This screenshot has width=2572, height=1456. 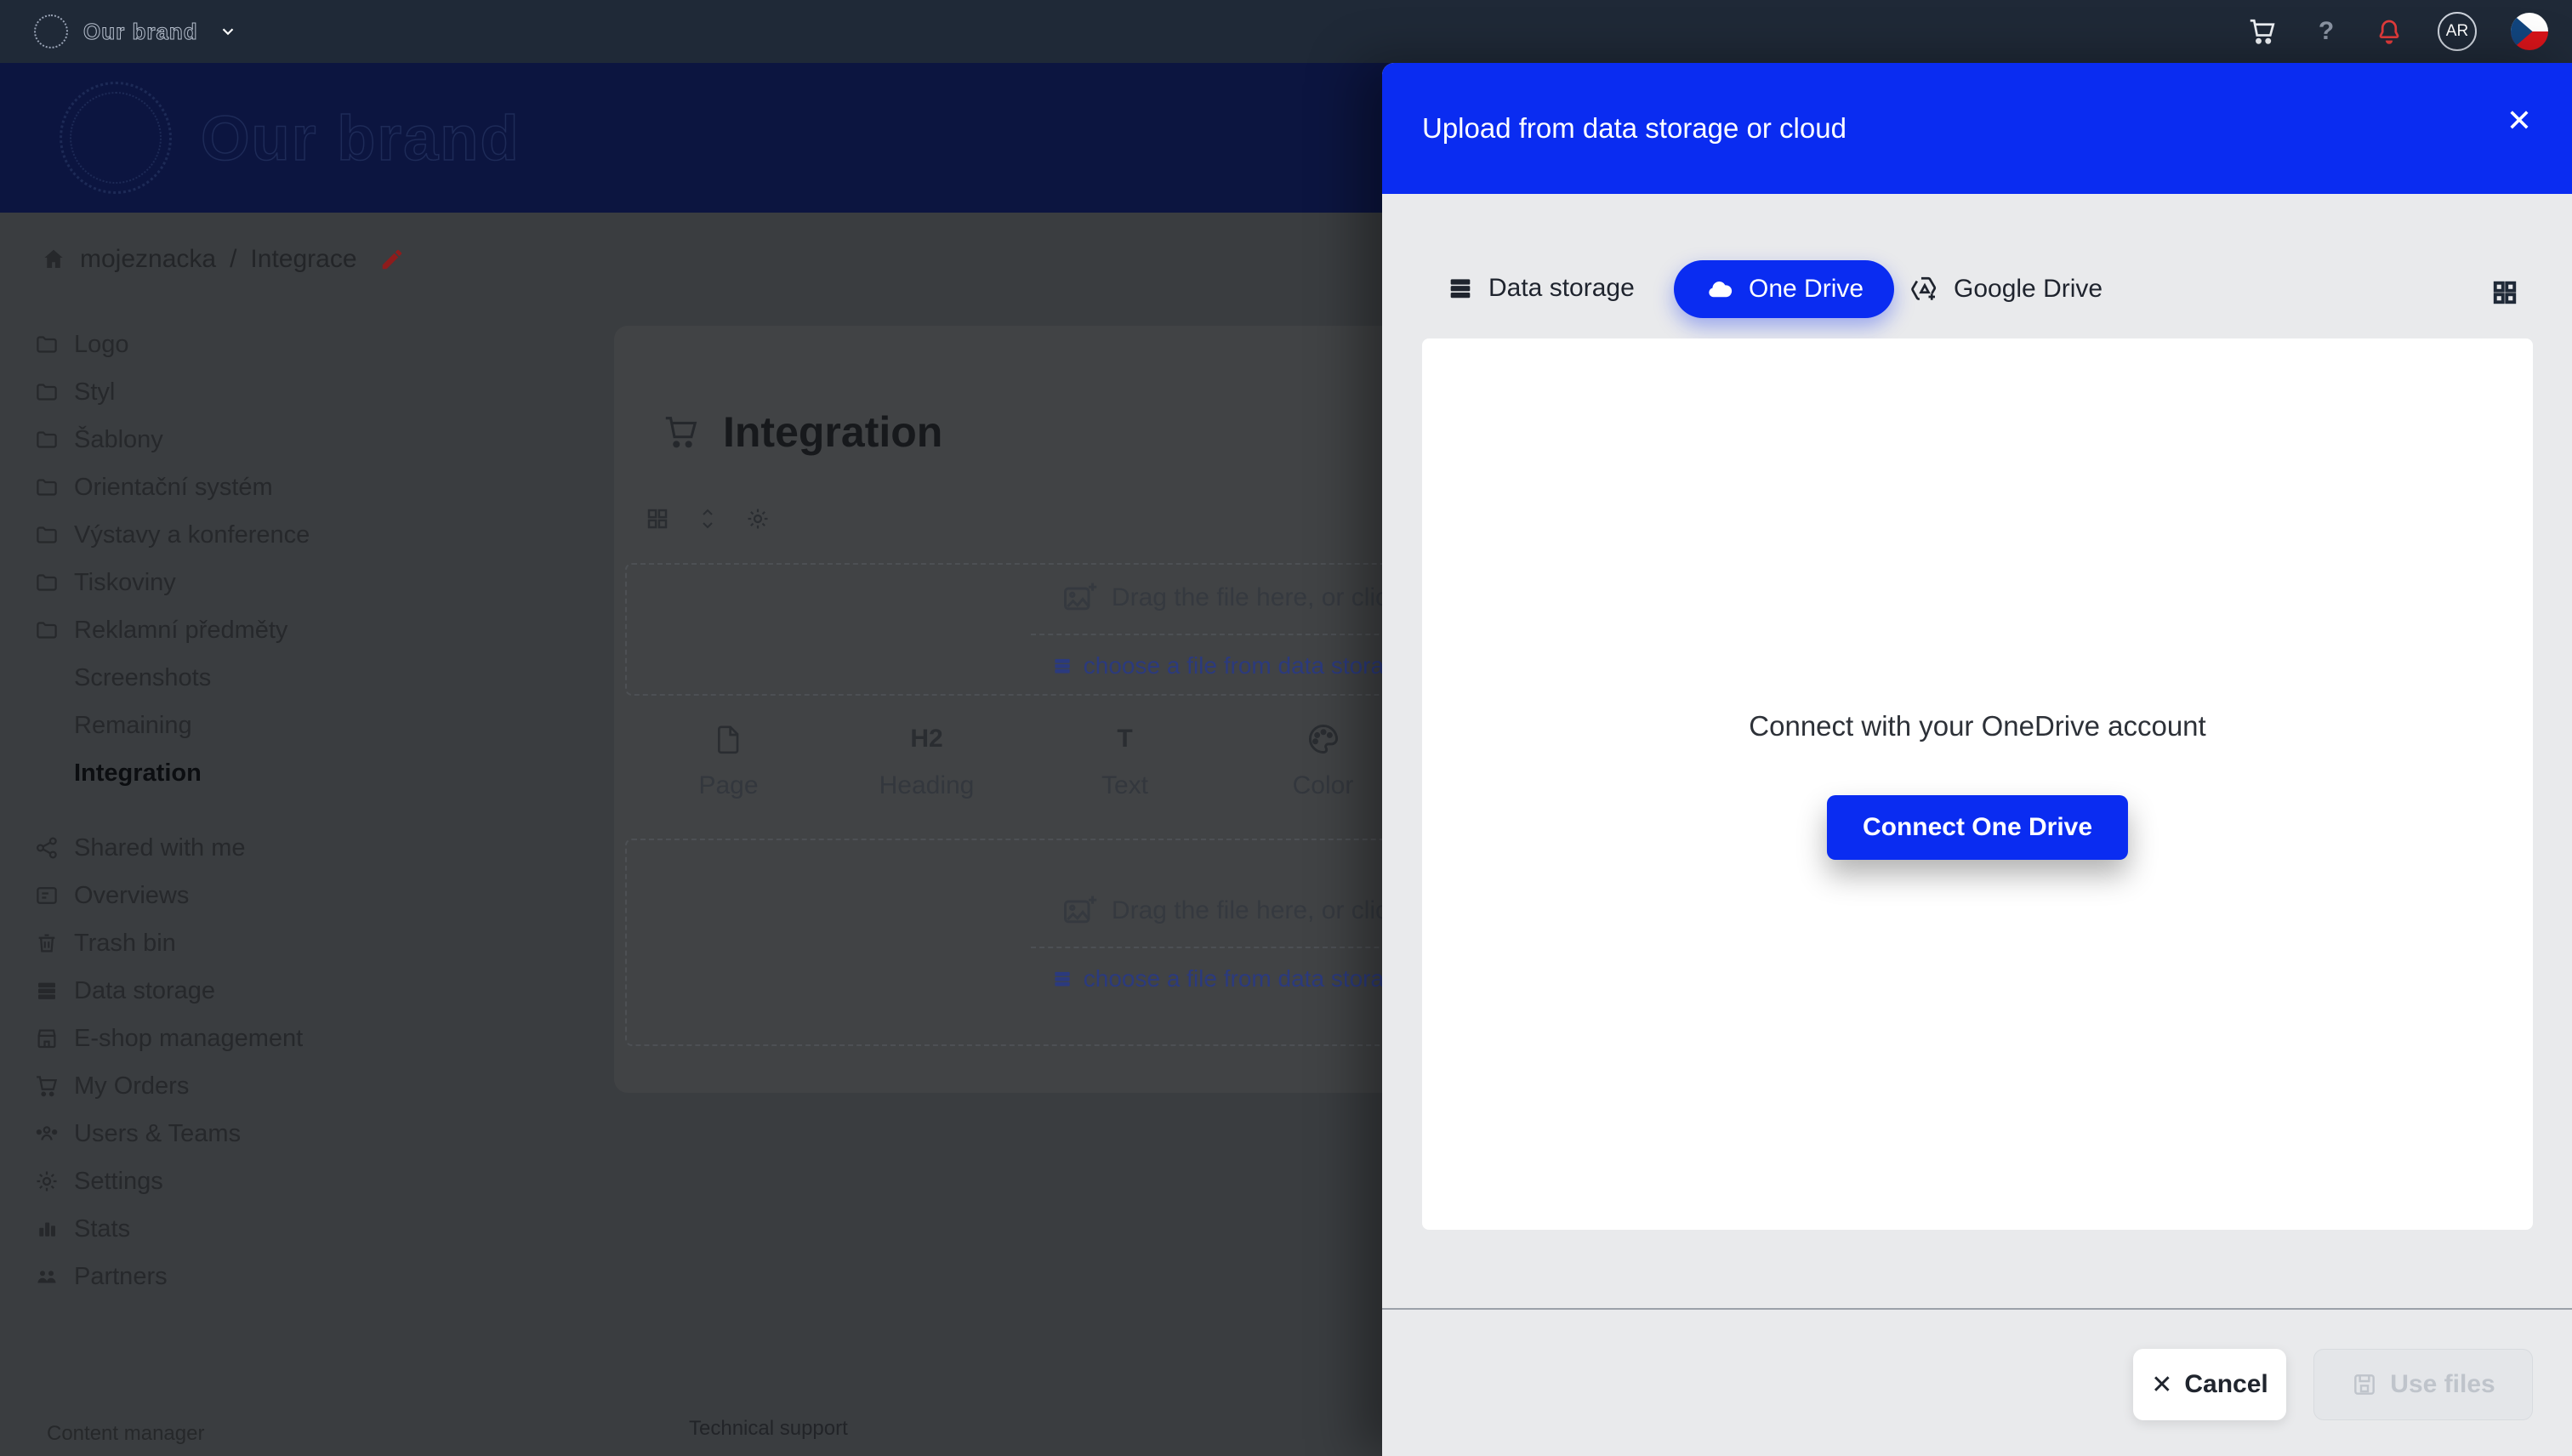 I want to click on tab-label: Google Drive, so click(x=2029, y=289).